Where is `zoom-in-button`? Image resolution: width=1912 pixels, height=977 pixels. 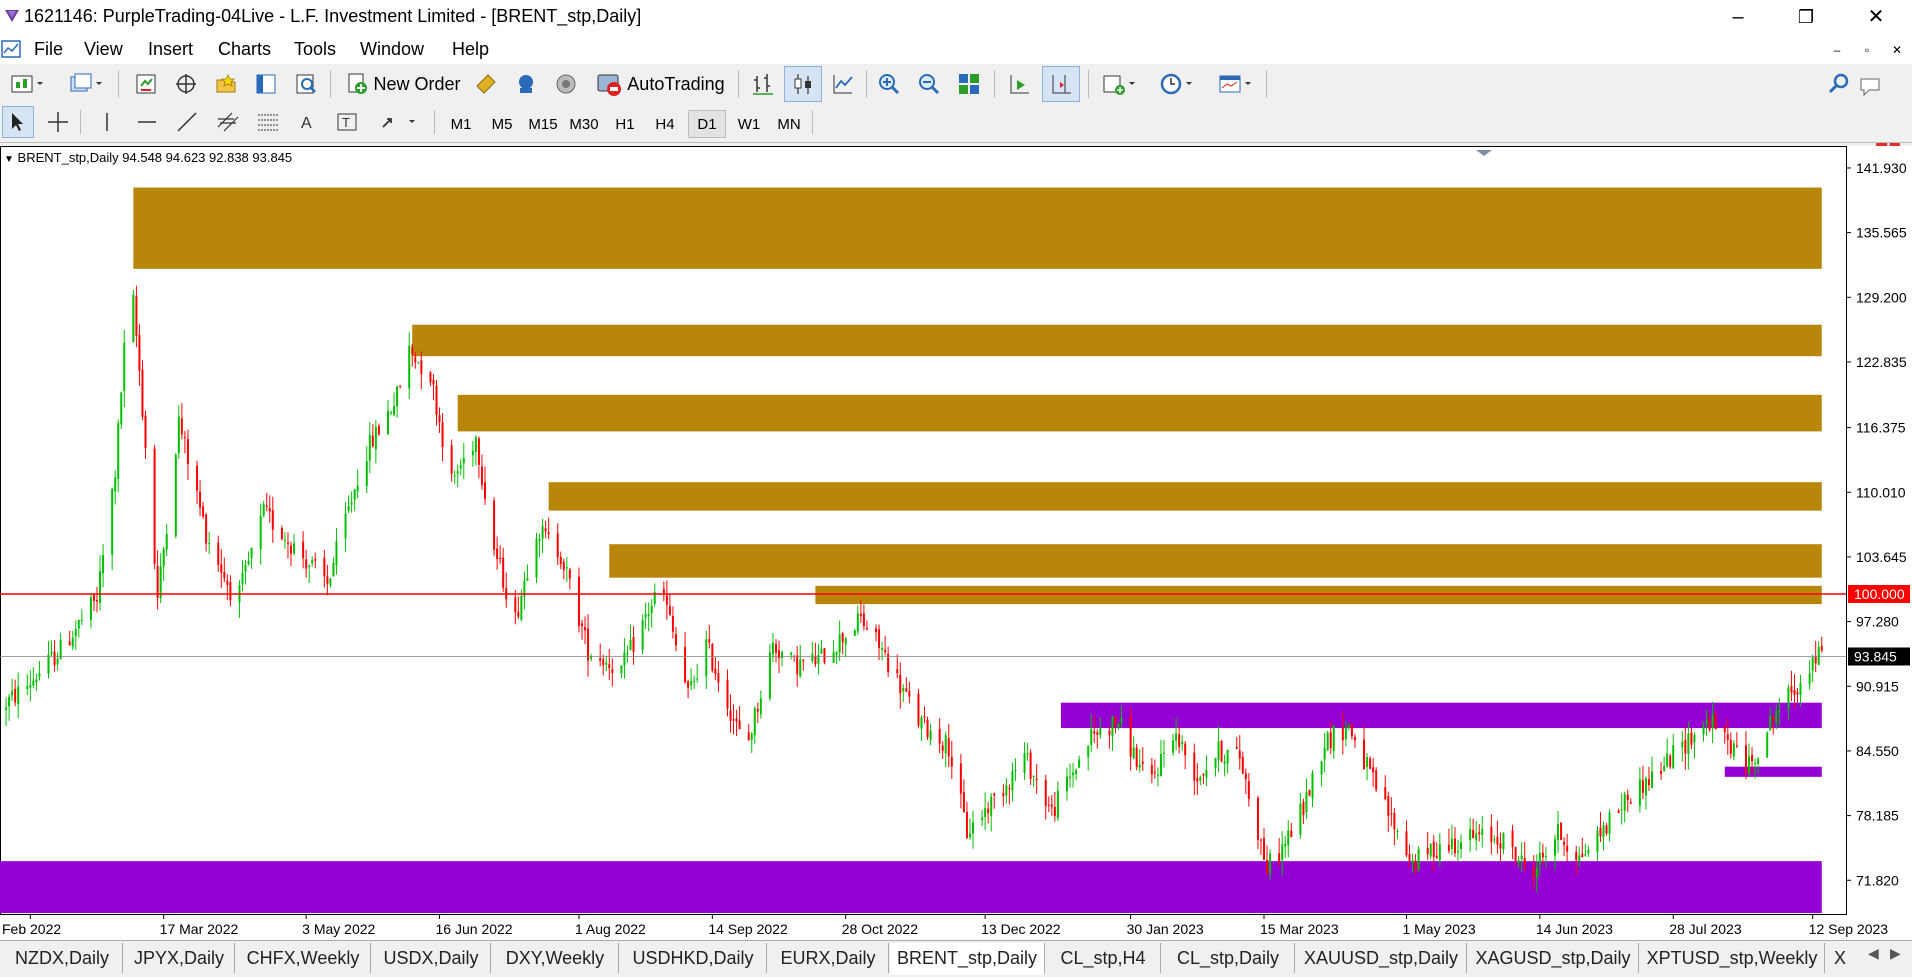
zoom-in-button is located at coordinates (889, 84).